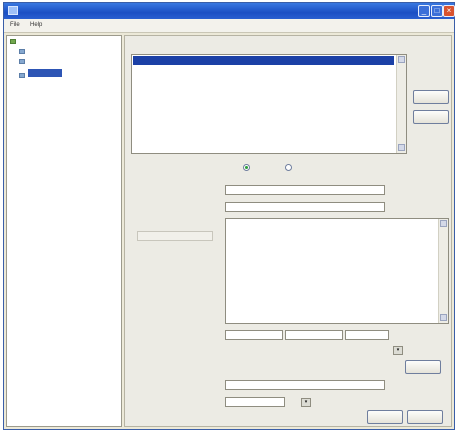 The width and height of the screenshot is (458, 433). What do you see at coordinates (425, 417) in the screenshot?
I see `cancel-button` at bounding box center [425, 417].